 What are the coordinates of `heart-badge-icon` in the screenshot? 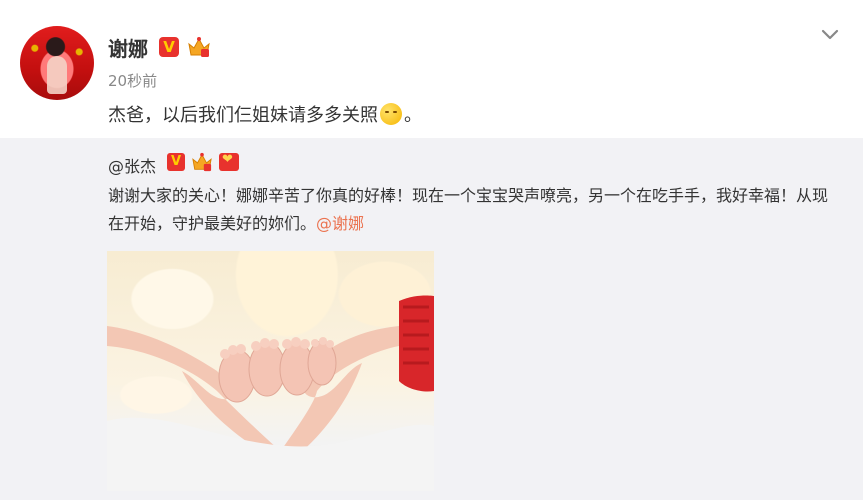 It's located at (229, 161).